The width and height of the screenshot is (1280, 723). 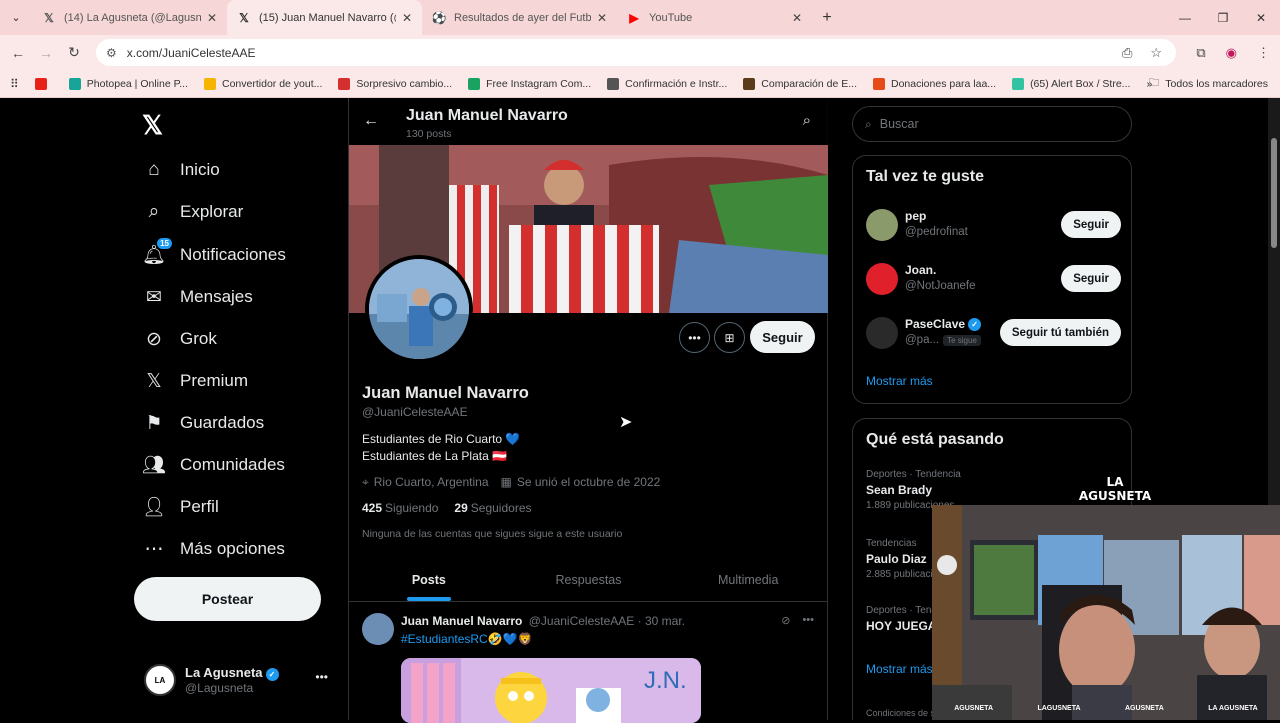 What do you see at coordinates (371, 121) in the screenshot?
I see `back-arrow-icon: ←` at bounding box center [371, 121].